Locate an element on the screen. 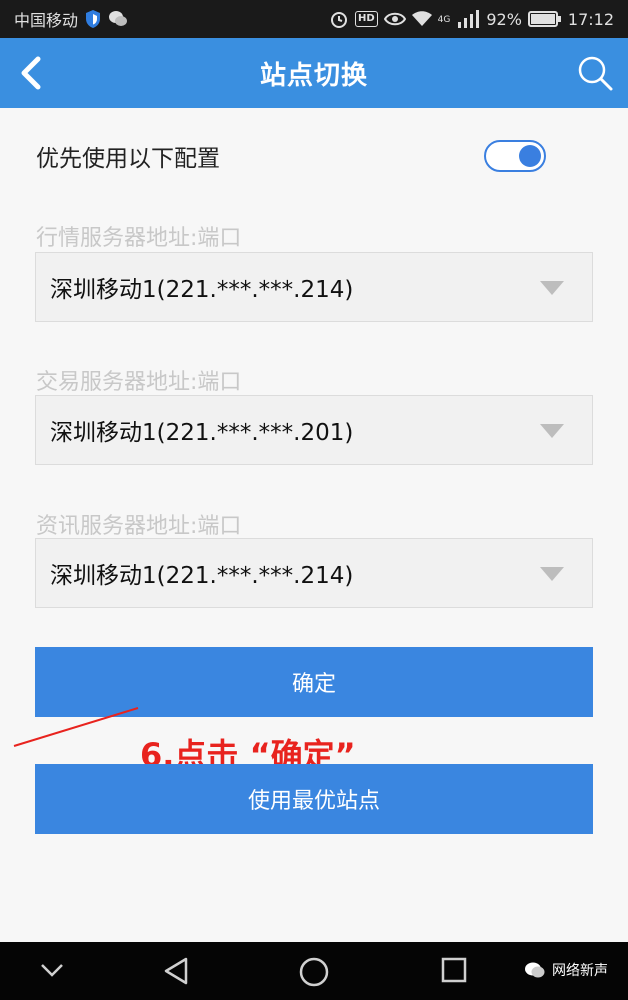 The width and height of the screenshot is (628, 1000). page-title: 站点切换 is located at coordinates (313, 75).